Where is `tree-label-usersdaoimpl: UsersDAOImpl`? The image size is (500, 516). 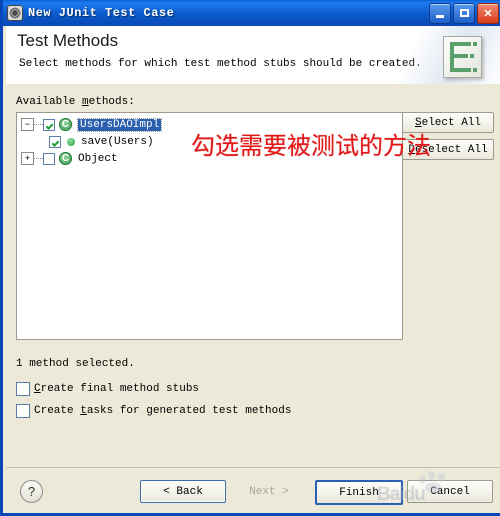
tree-label-usersdaoimpl: UsersDAOImpl is located at coordinates (119, 124).